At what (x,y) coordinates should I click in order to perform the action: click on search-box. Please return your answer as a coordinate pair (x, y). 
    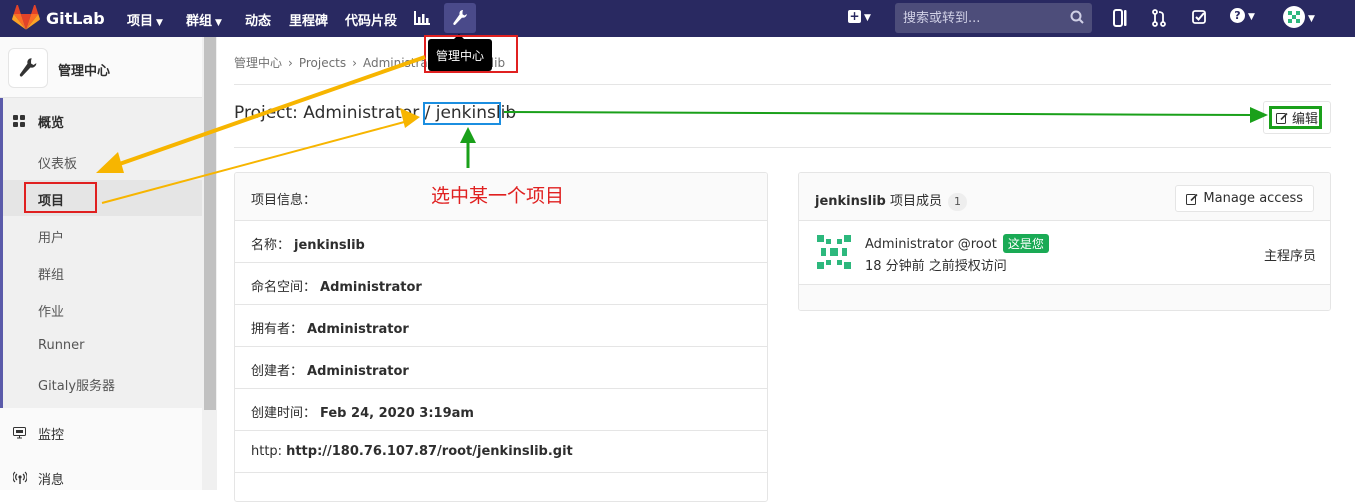
    Looking at the image, I should click on (993, 18).